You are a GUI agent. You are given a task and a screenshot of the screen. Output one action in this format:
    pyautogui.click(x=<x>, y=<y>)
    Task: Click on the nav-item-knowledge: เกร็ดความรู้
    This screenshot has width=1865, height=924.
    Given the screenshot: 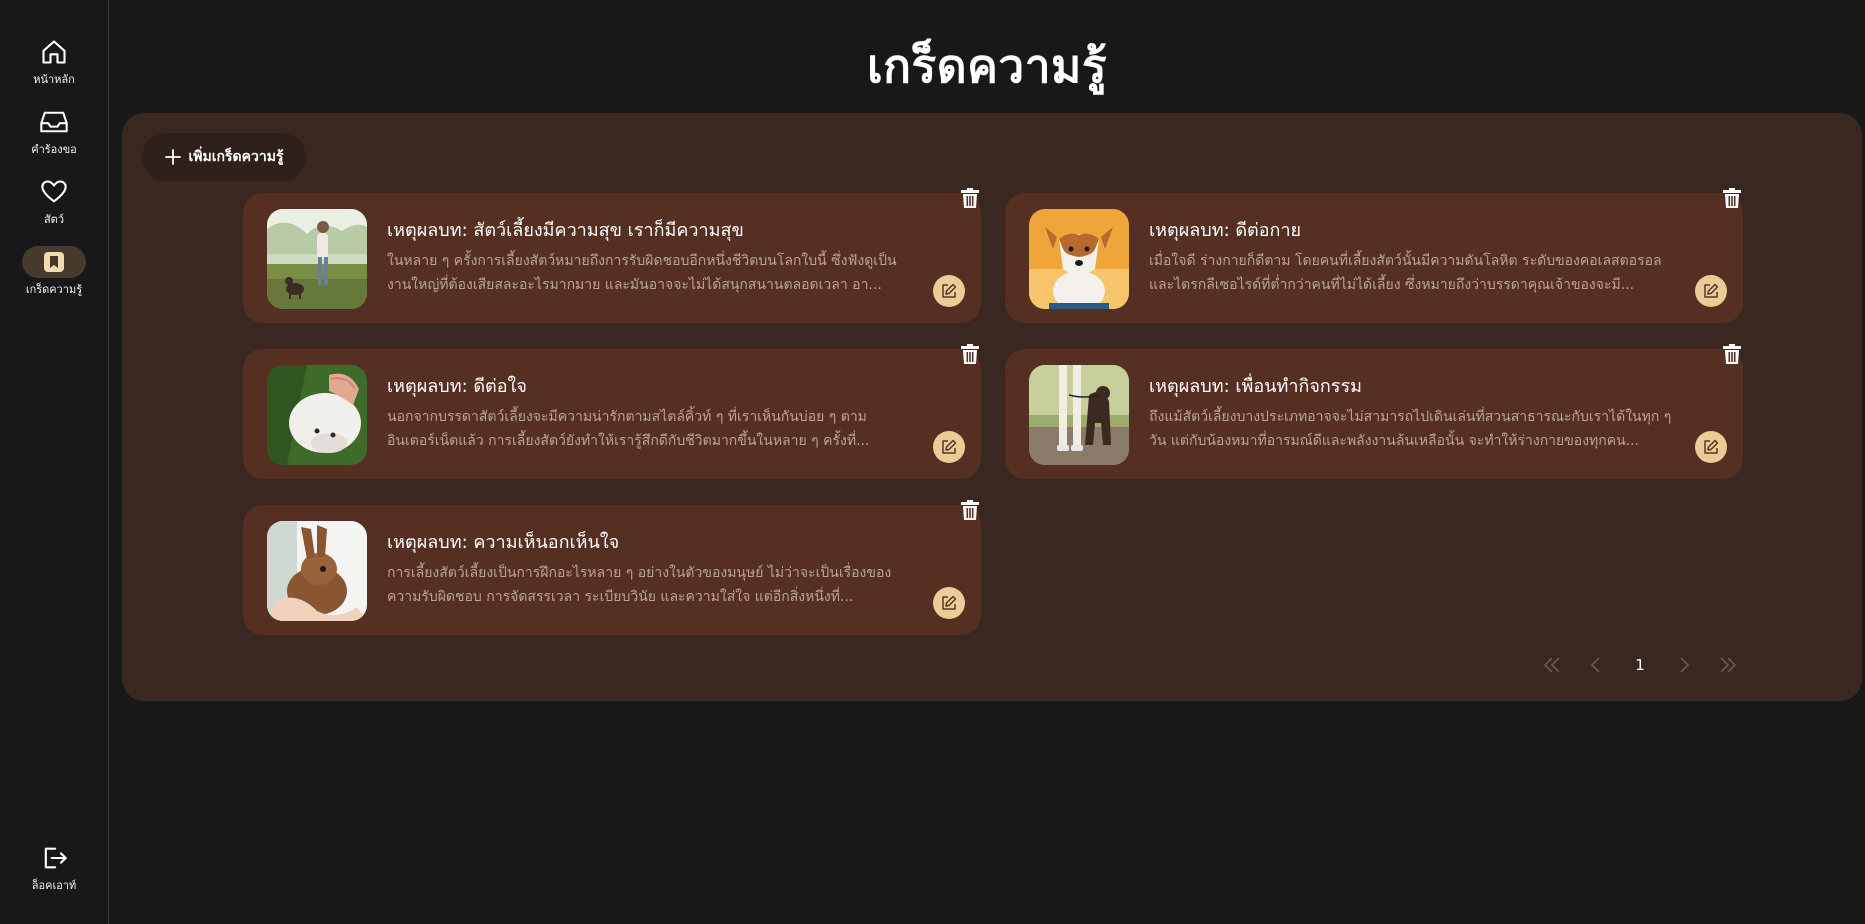 What is the action you would take?
    pyautogui.click(x=54, y=272)
    